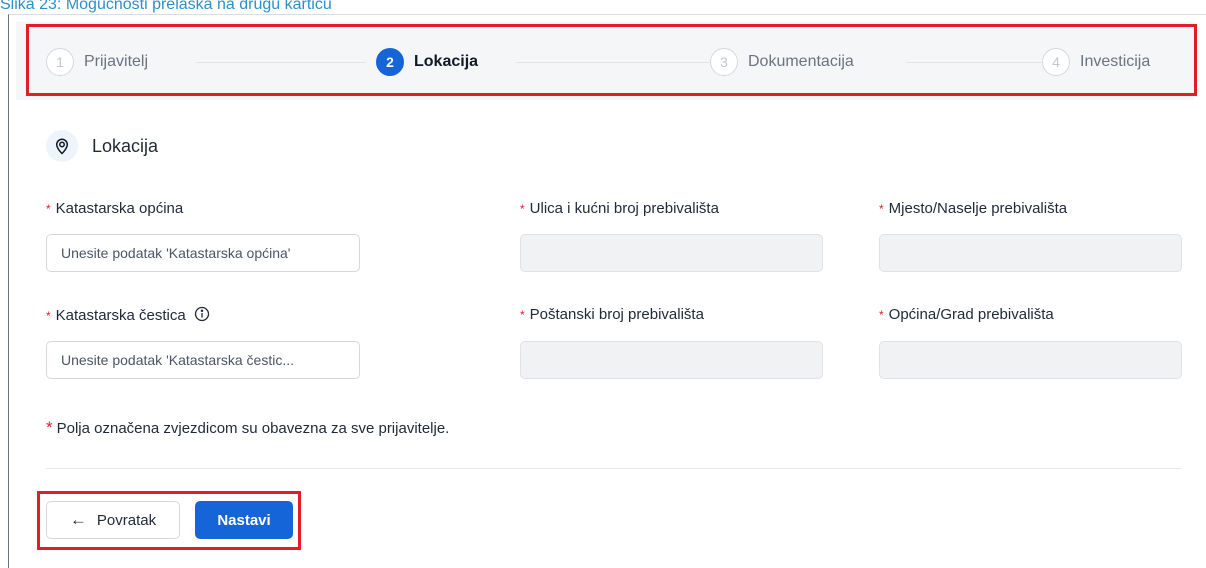 This screenshot has height=568, width=1206. Describe the element at coordinates (244, 520) in the screenshot. I see `next-button: Nastavi` at that location.